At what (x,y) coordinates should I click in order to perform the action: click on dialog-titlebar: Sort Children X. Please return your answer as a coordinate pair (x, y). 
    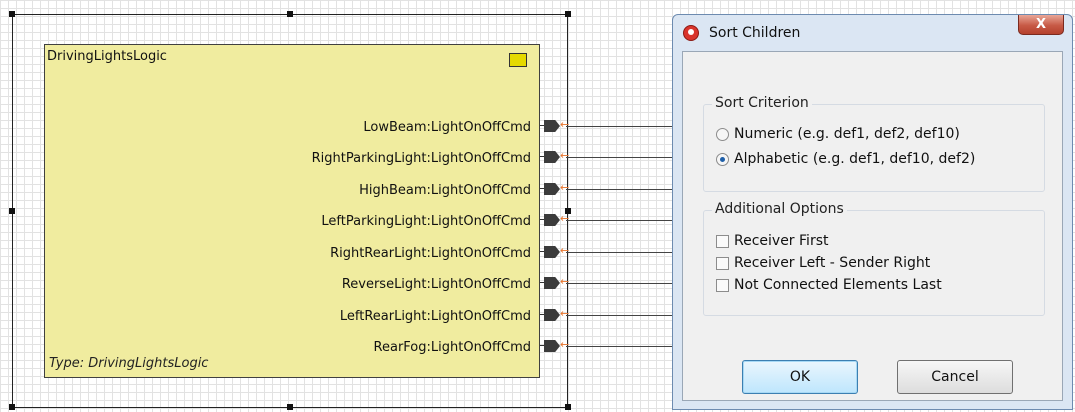
    Looking at the image, I should click on (872, 32).